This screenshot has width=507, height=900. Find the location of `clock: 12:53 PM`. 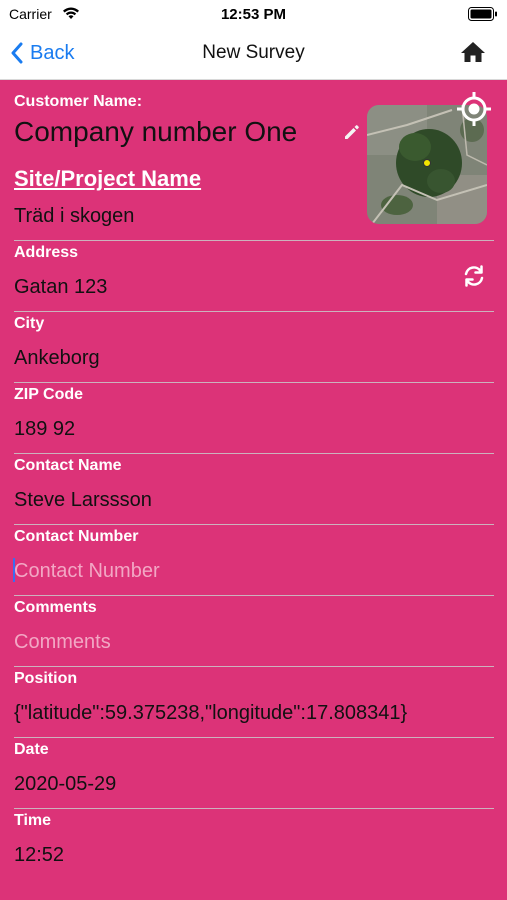

clock: 12:53 PM is located at coordinates (253, 14).